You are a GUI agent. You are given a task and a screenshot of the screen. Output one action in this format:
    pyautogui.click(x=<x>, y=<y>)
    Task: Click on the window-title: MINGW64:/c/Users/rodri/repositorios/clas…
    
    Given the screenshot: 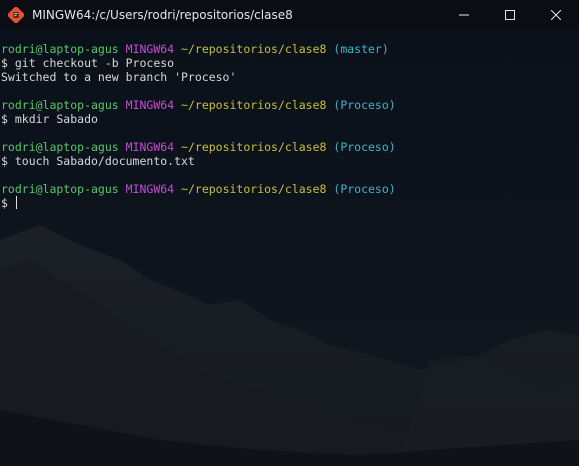 What is the action you would take?
    pyautogui.click(x=162, y=15)
    